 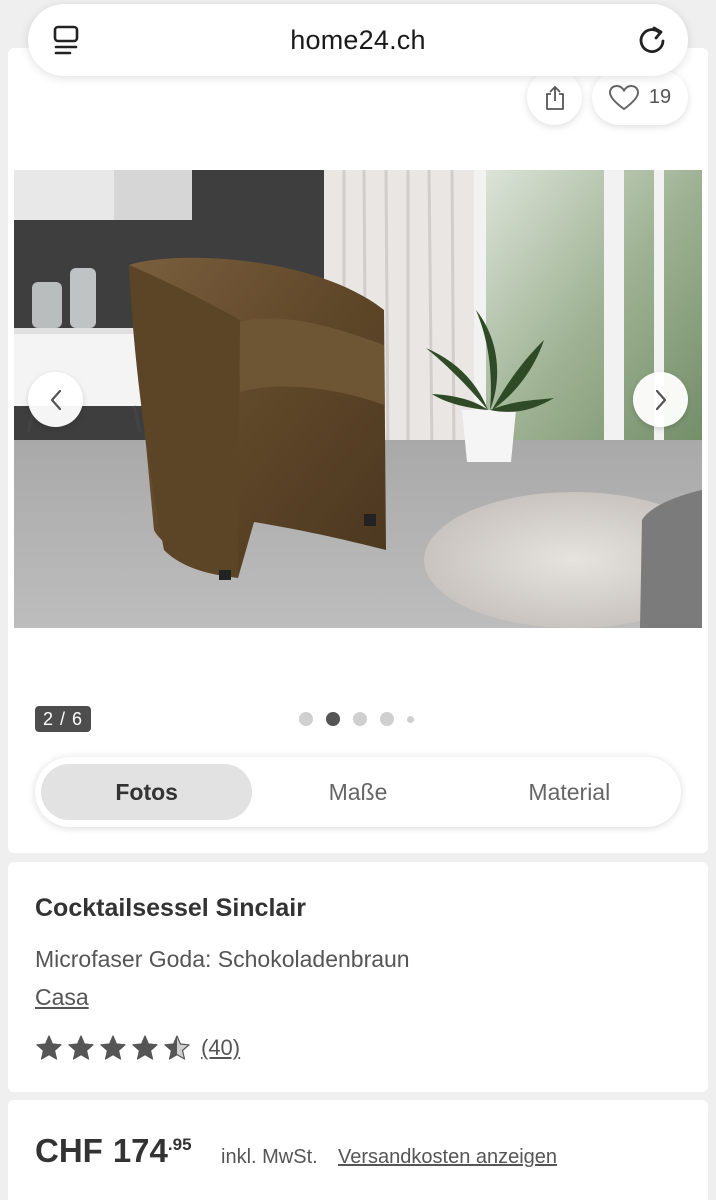 What do you see at coordinates (69, 1150) in the screenshot?
I see `price-currency: CHF` at bounding box center [69, 1150].